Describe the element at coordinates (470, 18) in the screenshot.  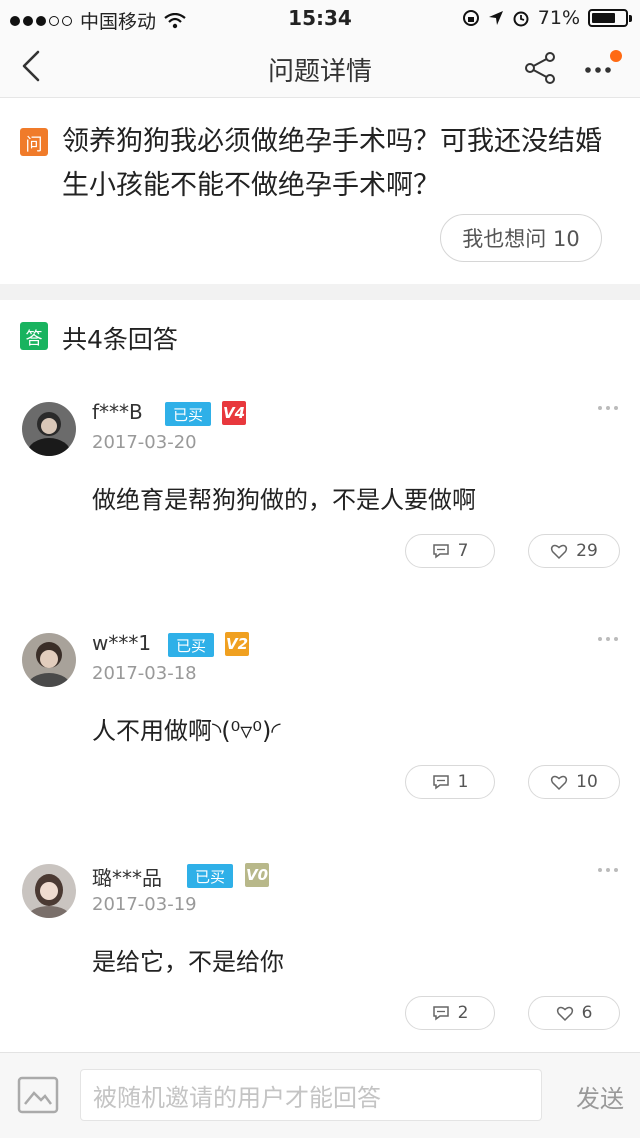
I see `rotation-lock-icon` at that location.